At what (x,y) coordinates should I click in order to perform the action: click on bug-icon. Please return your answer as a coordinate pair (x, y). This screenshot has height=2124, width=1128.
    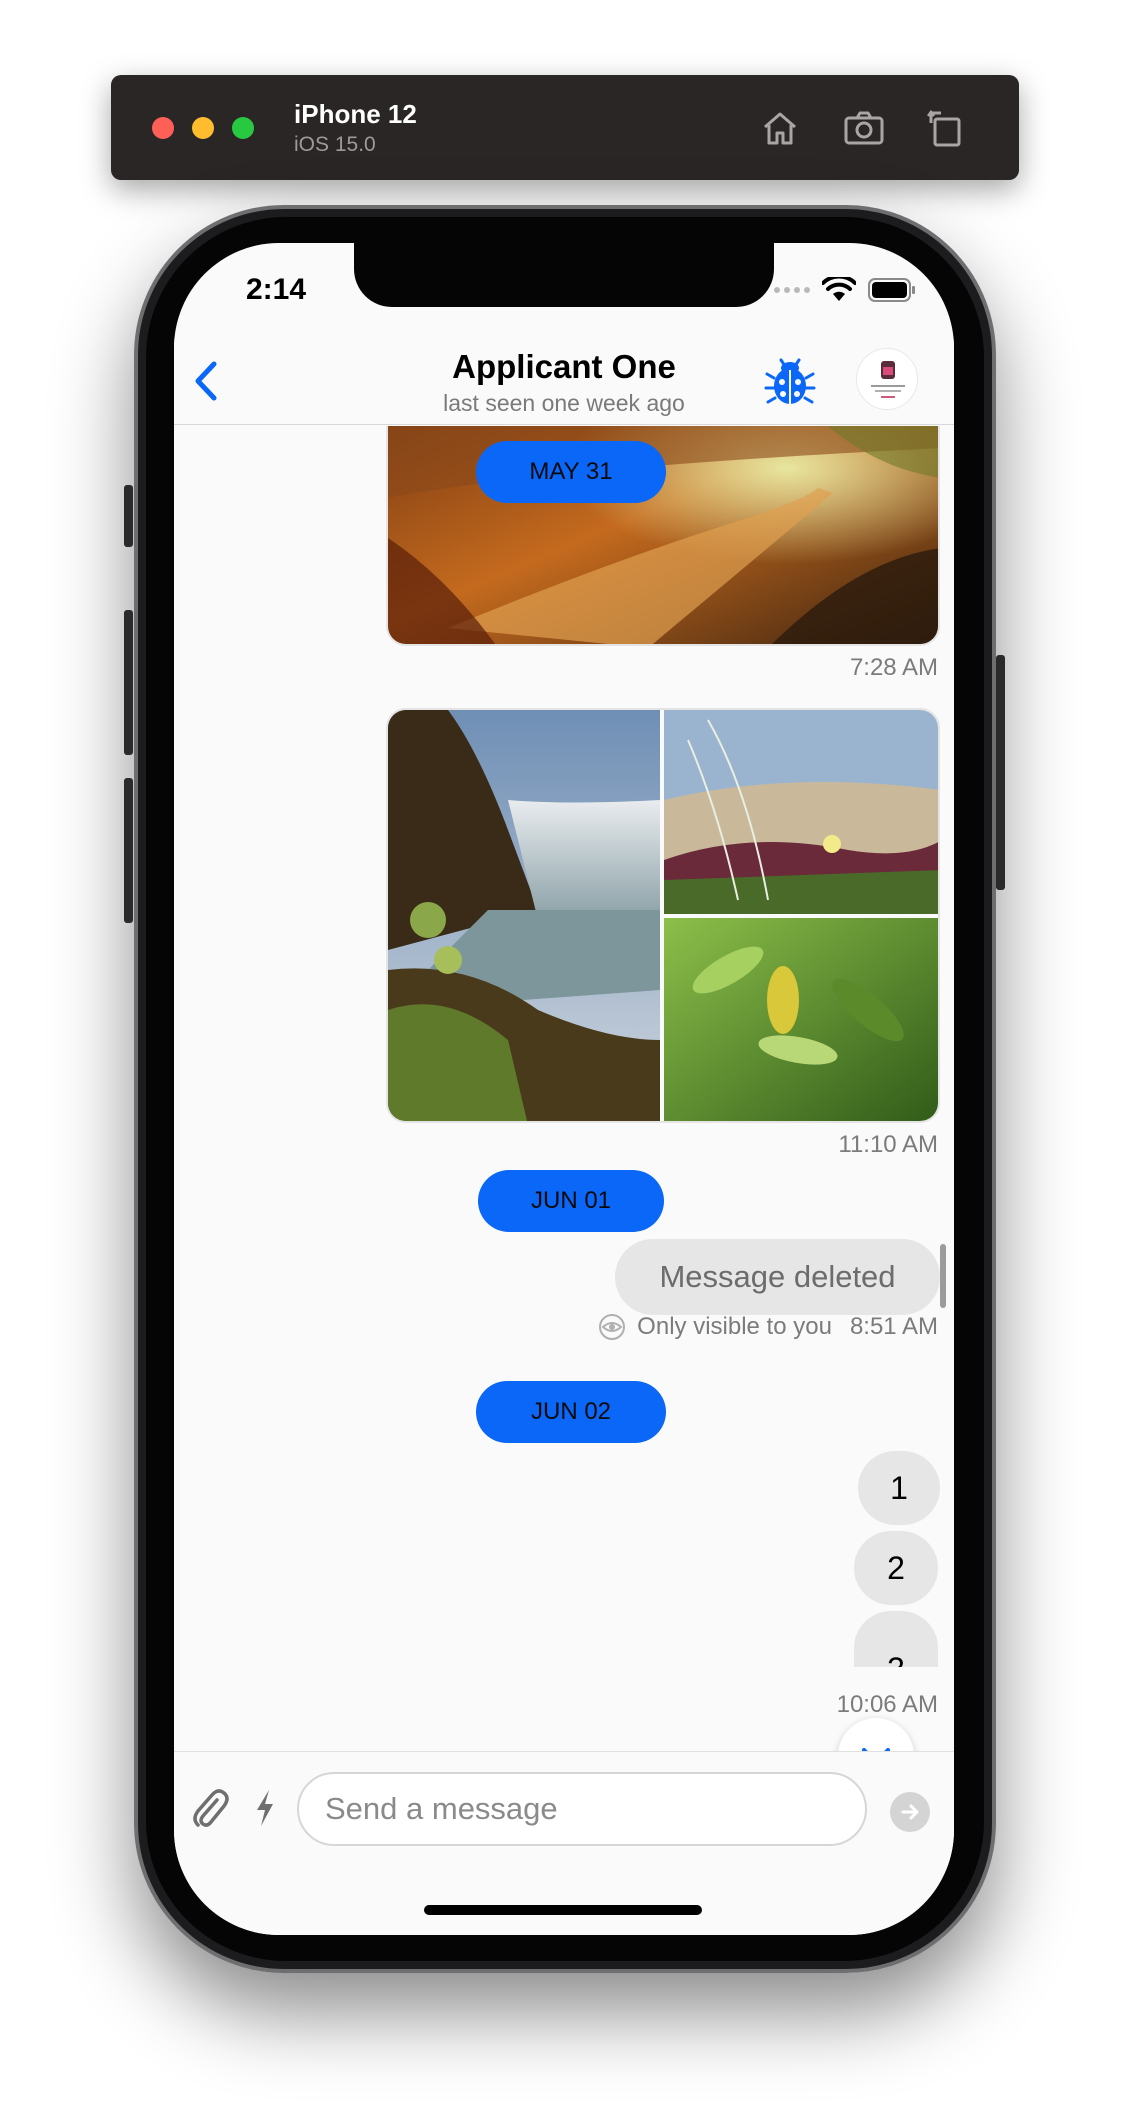
    Looking at the image, I should click on (790, 381).